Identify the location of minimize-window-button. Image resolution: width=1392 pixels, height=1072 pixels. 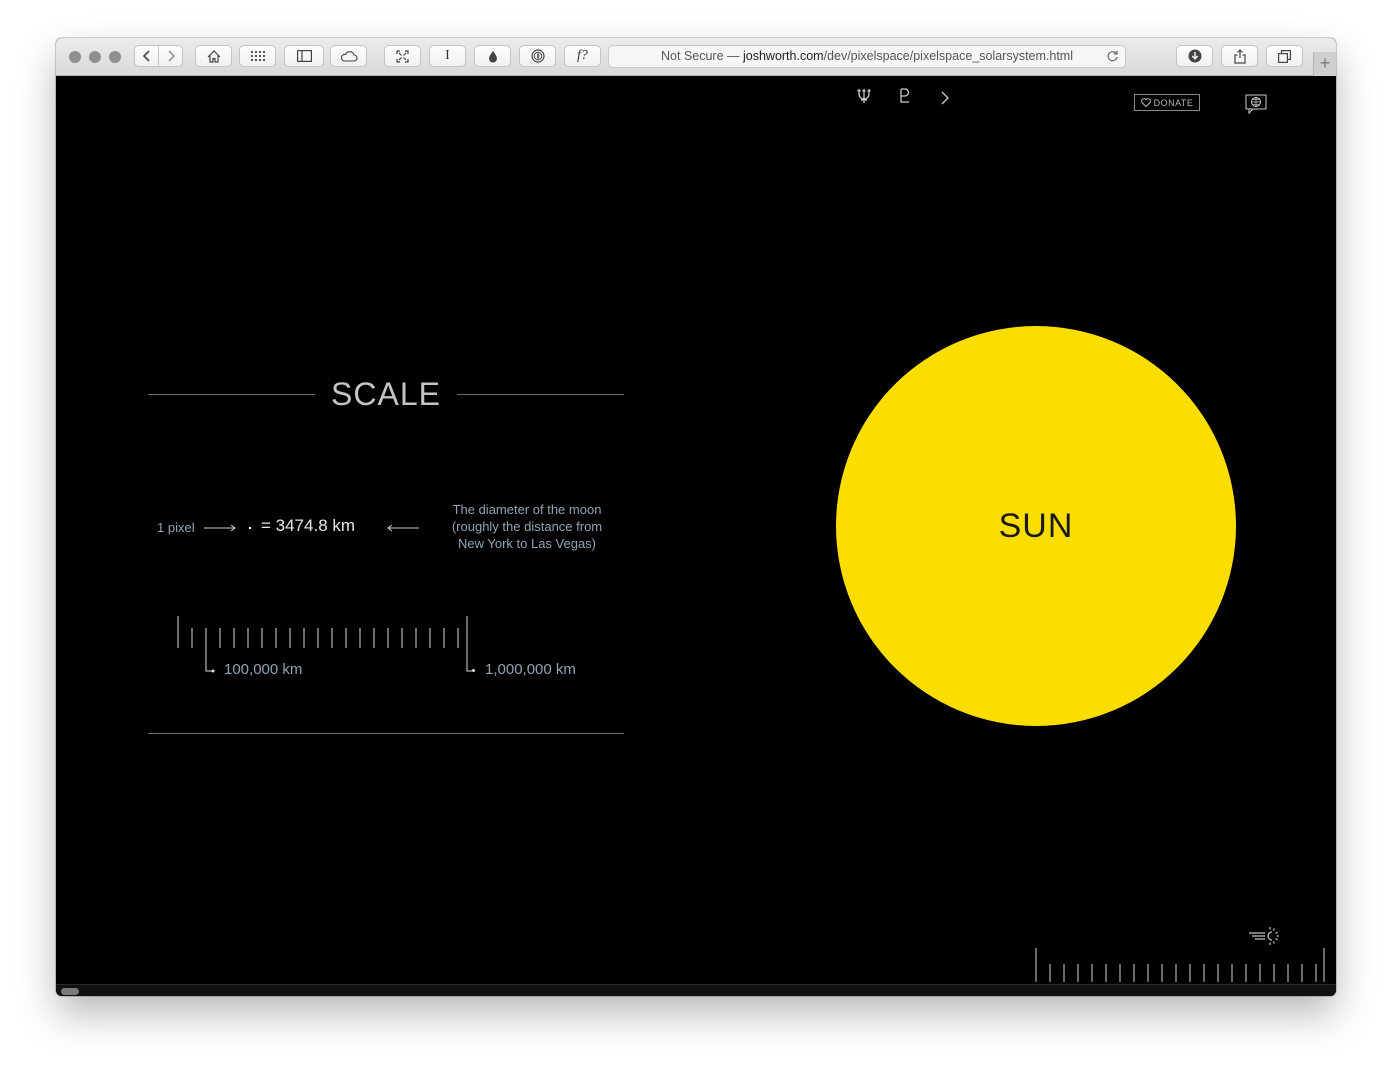
(95, 57).